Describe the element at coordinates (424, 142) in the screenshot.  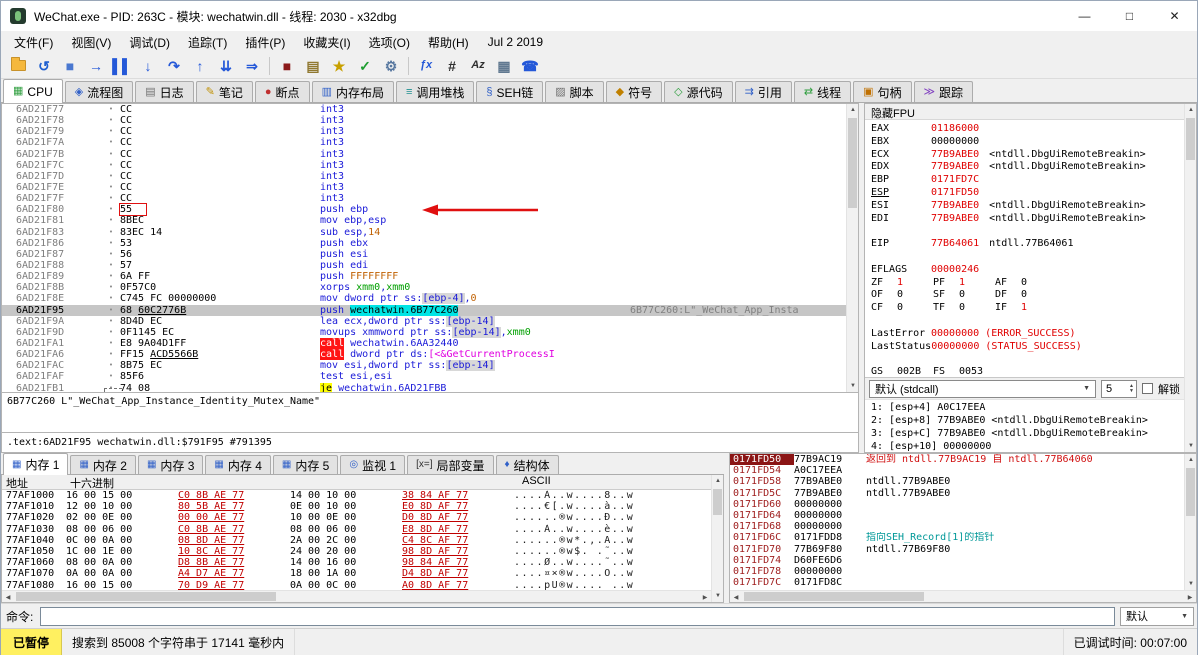
I see `disasm-row: 6AD21F7A • CC int3` at that location.